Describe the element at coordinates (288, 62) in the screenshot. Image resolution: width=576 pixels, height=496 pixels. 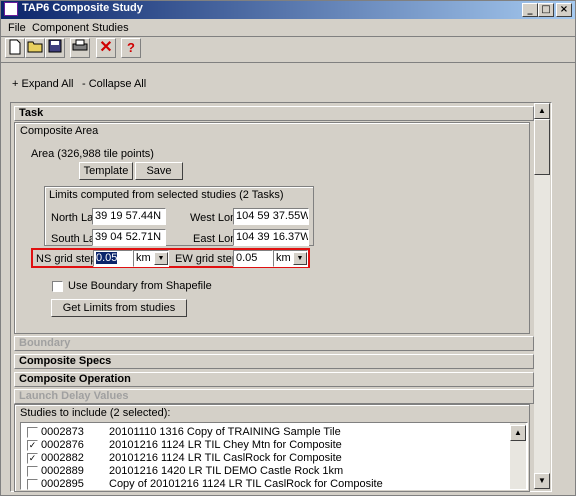
I see `toolbar-divider` at that location.